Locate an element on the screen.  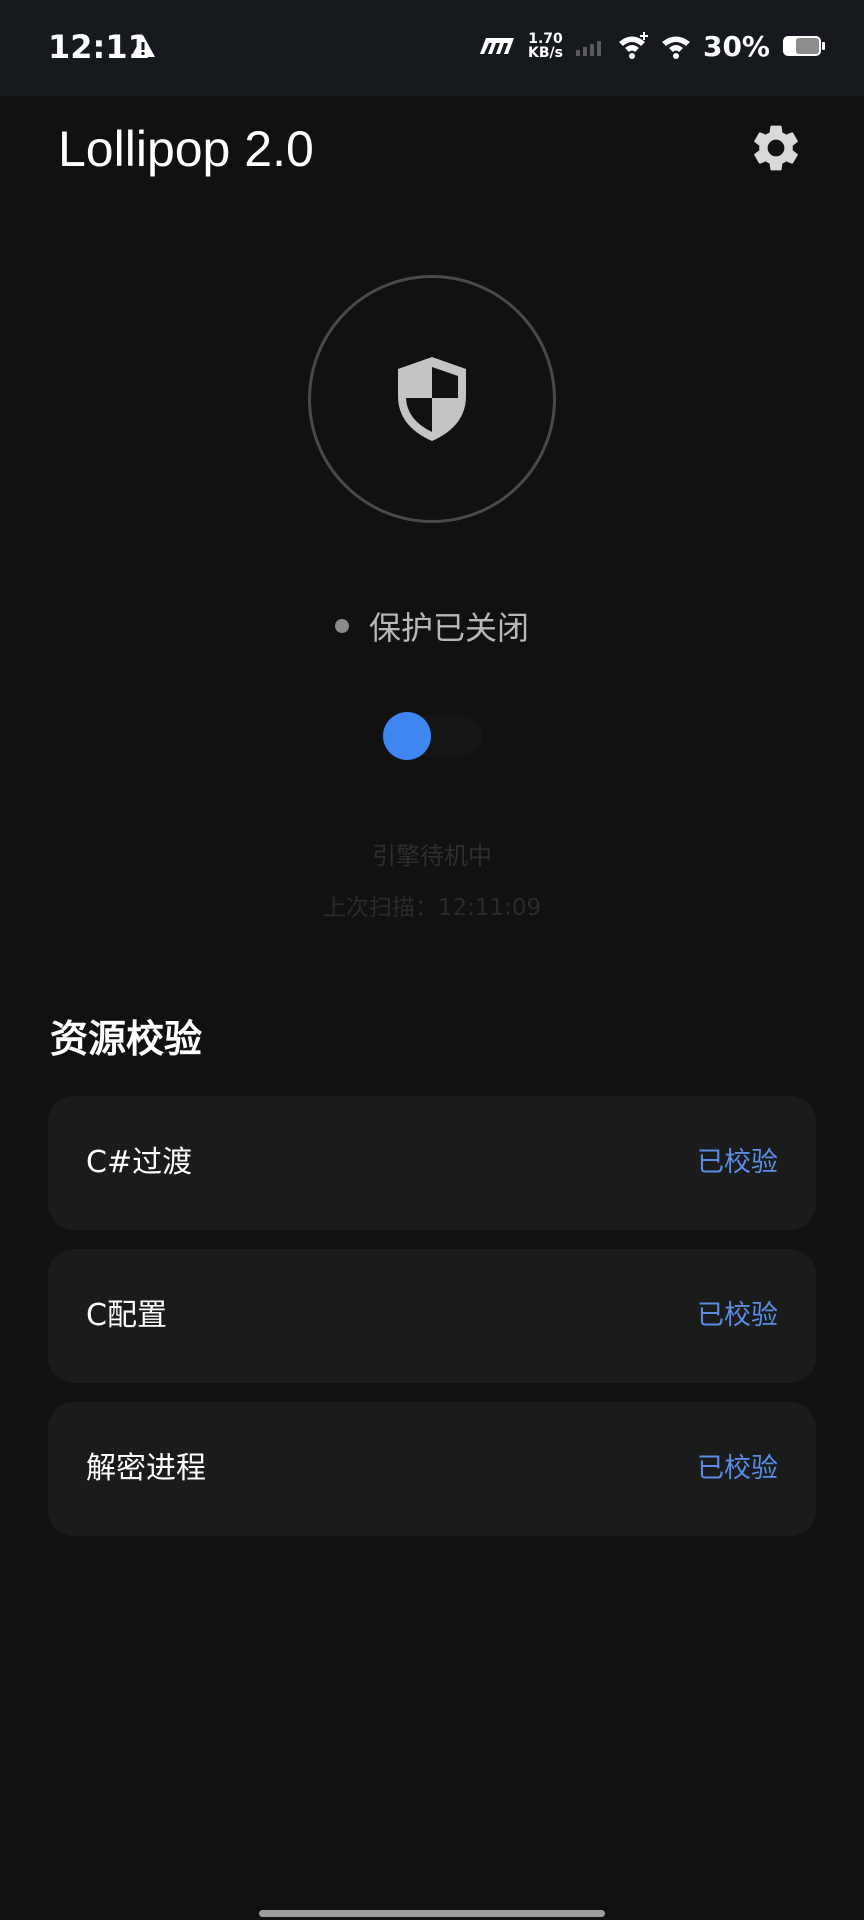
wifi-plus-icon is located at coordinates (633, 45).